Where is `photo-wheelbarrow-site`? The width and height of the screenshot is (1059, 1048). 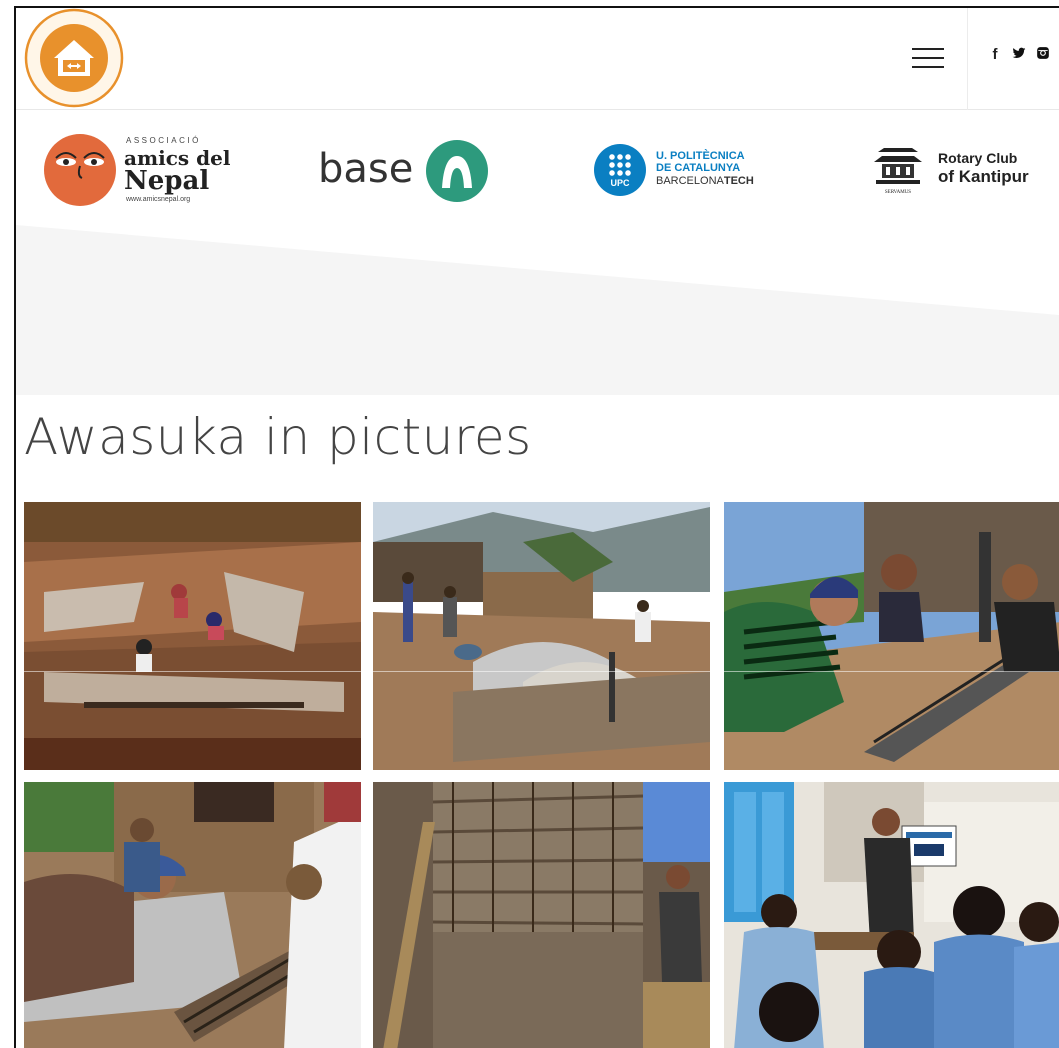 photo-wheelbarrow-site is located at coordinates (541, 636).